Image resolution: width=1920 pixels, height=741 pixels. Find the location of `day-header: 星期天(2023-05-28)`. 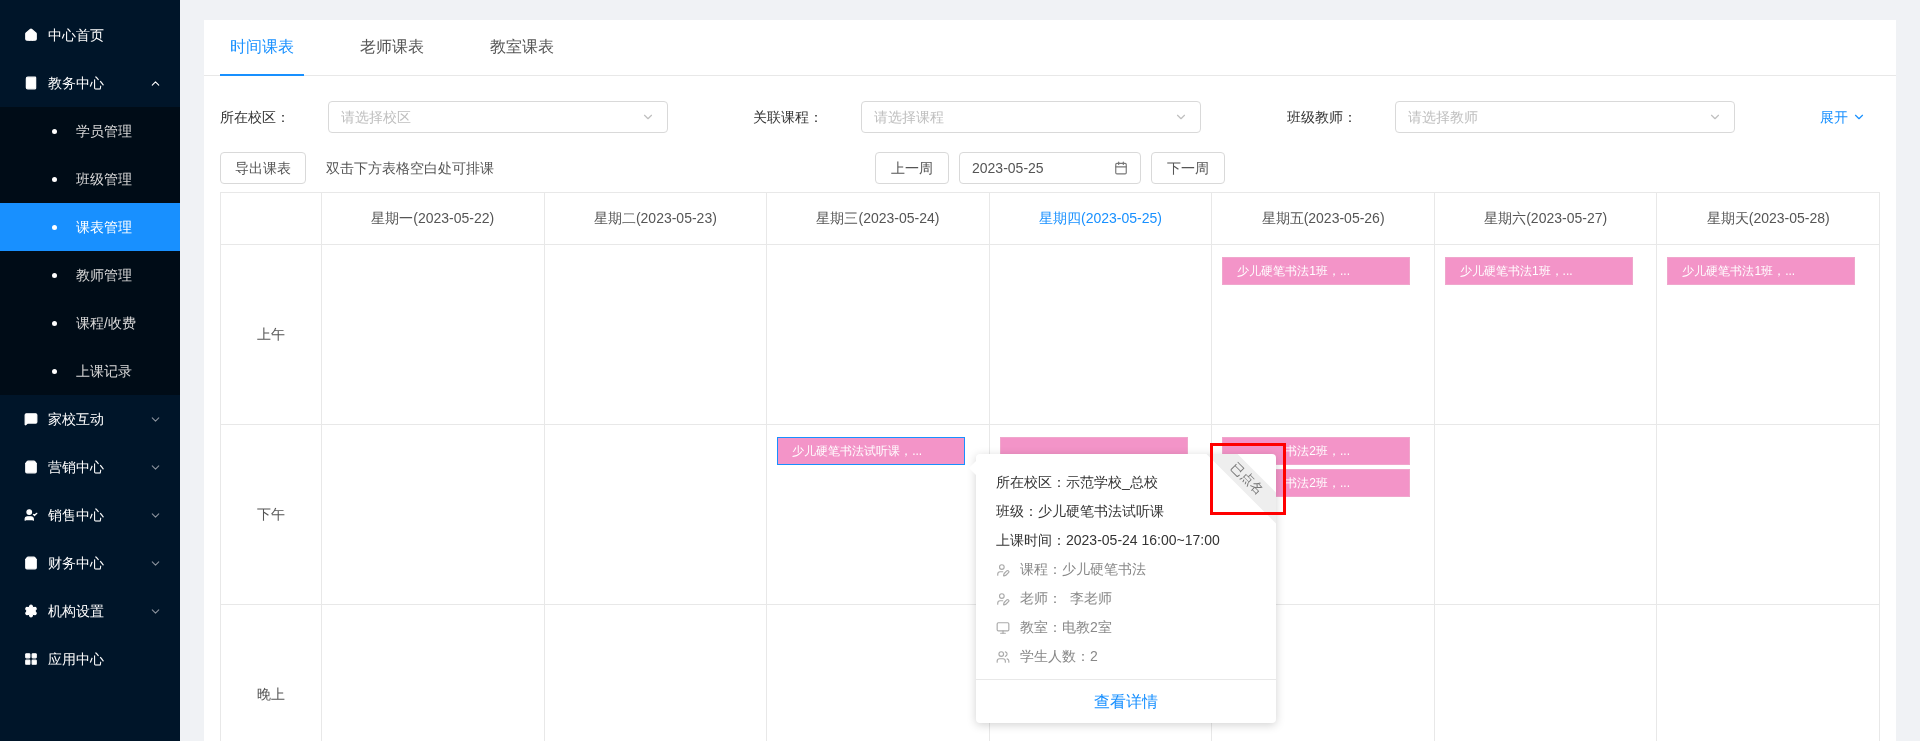

day-header: 星期天(2023-05-28) is located at coordinates (1769, 219).